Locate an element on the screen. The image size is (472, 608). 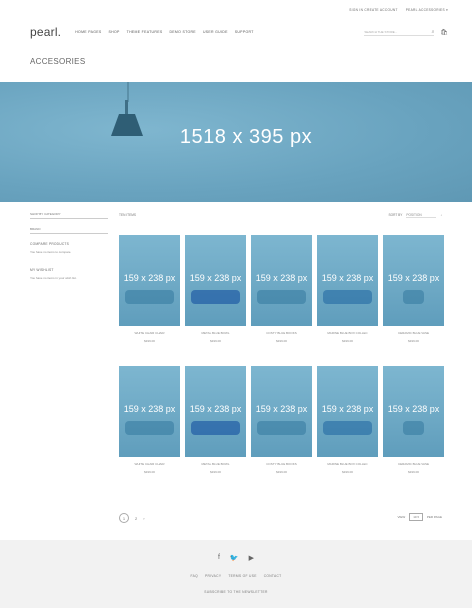
wishlist-text: You have no items in your wish list. is located at coordinates (53, 278).